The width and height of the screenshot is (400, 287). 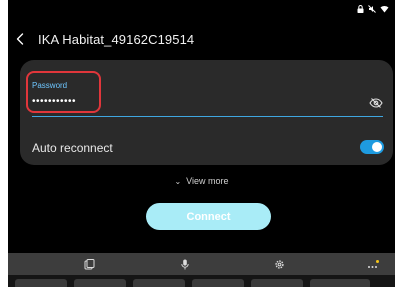 I want to click on header: IKA Habitat_49162C19514, so click(x=103, y=39).